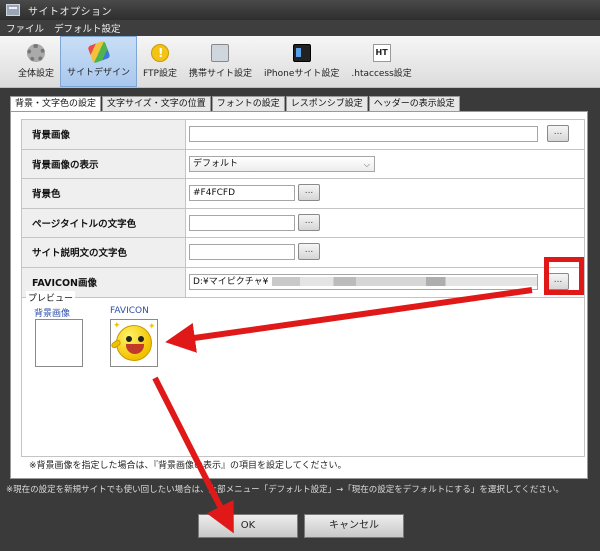 Image resolution: width=600 pixels, height=551 pixels. I want to click on favicon-path-text: D:¥マイピクチャ¥, so click(231, 281).